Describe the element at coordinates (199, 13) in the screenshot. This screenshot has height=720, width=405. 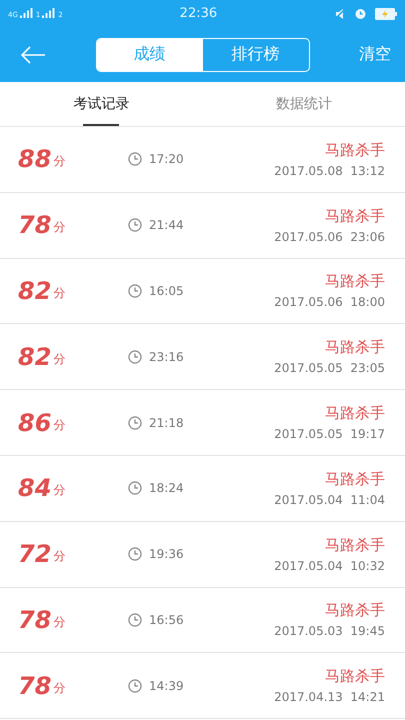
I see `clock-time: 22:36` at that location.